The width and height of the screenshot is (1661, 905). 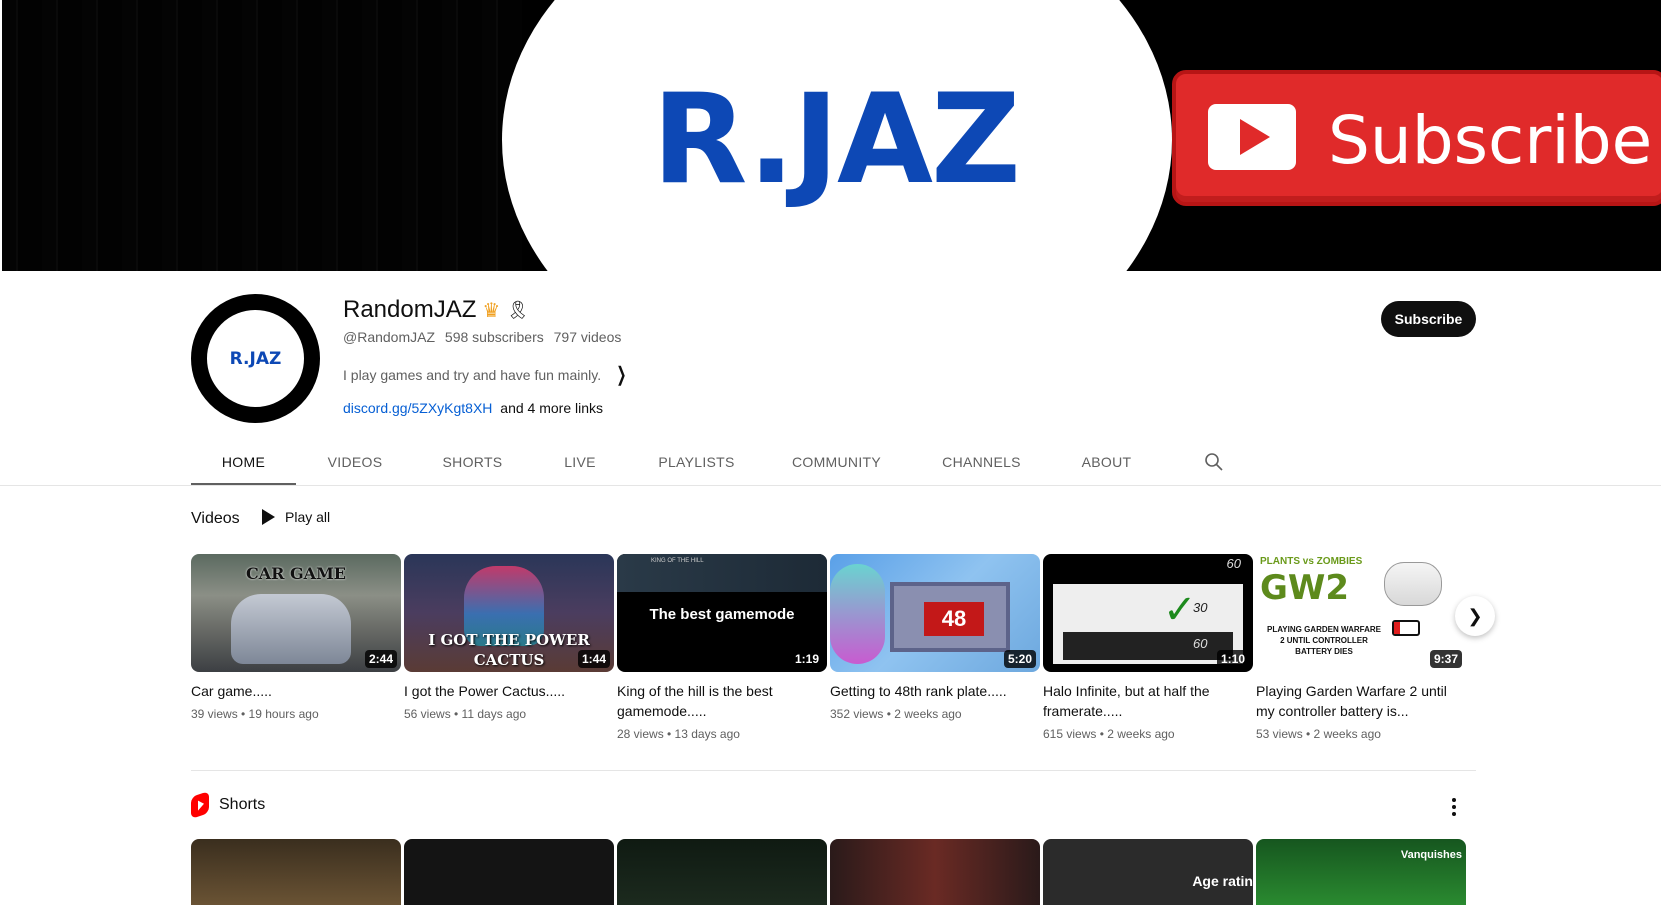 I want to click on tab-community: COMMUNITY, so click(x=836, y=466).